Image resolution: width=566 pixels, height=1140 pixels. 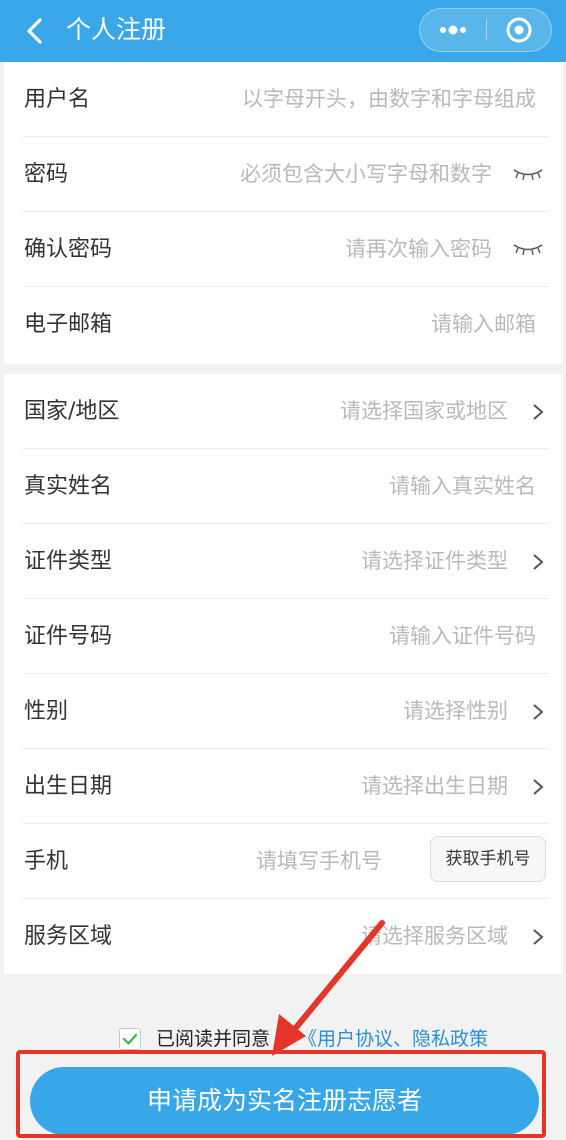 What do you see at coordinates (462, 486) in the screenshot?
I see `real-name-input: 请输入真实姓名` at bounding box center [462, 486].